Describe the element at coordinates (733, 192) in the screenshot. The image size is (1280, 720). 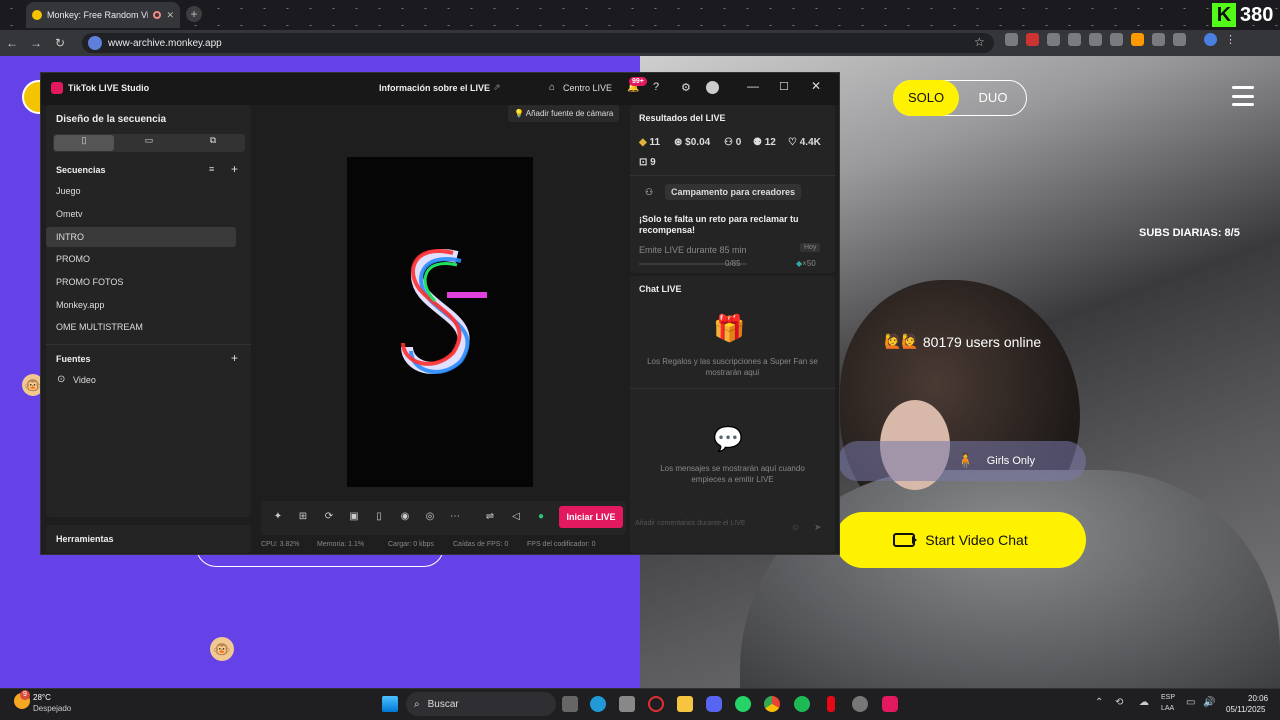
I see `creator-camp-button: Campamento para creadores` at that location.